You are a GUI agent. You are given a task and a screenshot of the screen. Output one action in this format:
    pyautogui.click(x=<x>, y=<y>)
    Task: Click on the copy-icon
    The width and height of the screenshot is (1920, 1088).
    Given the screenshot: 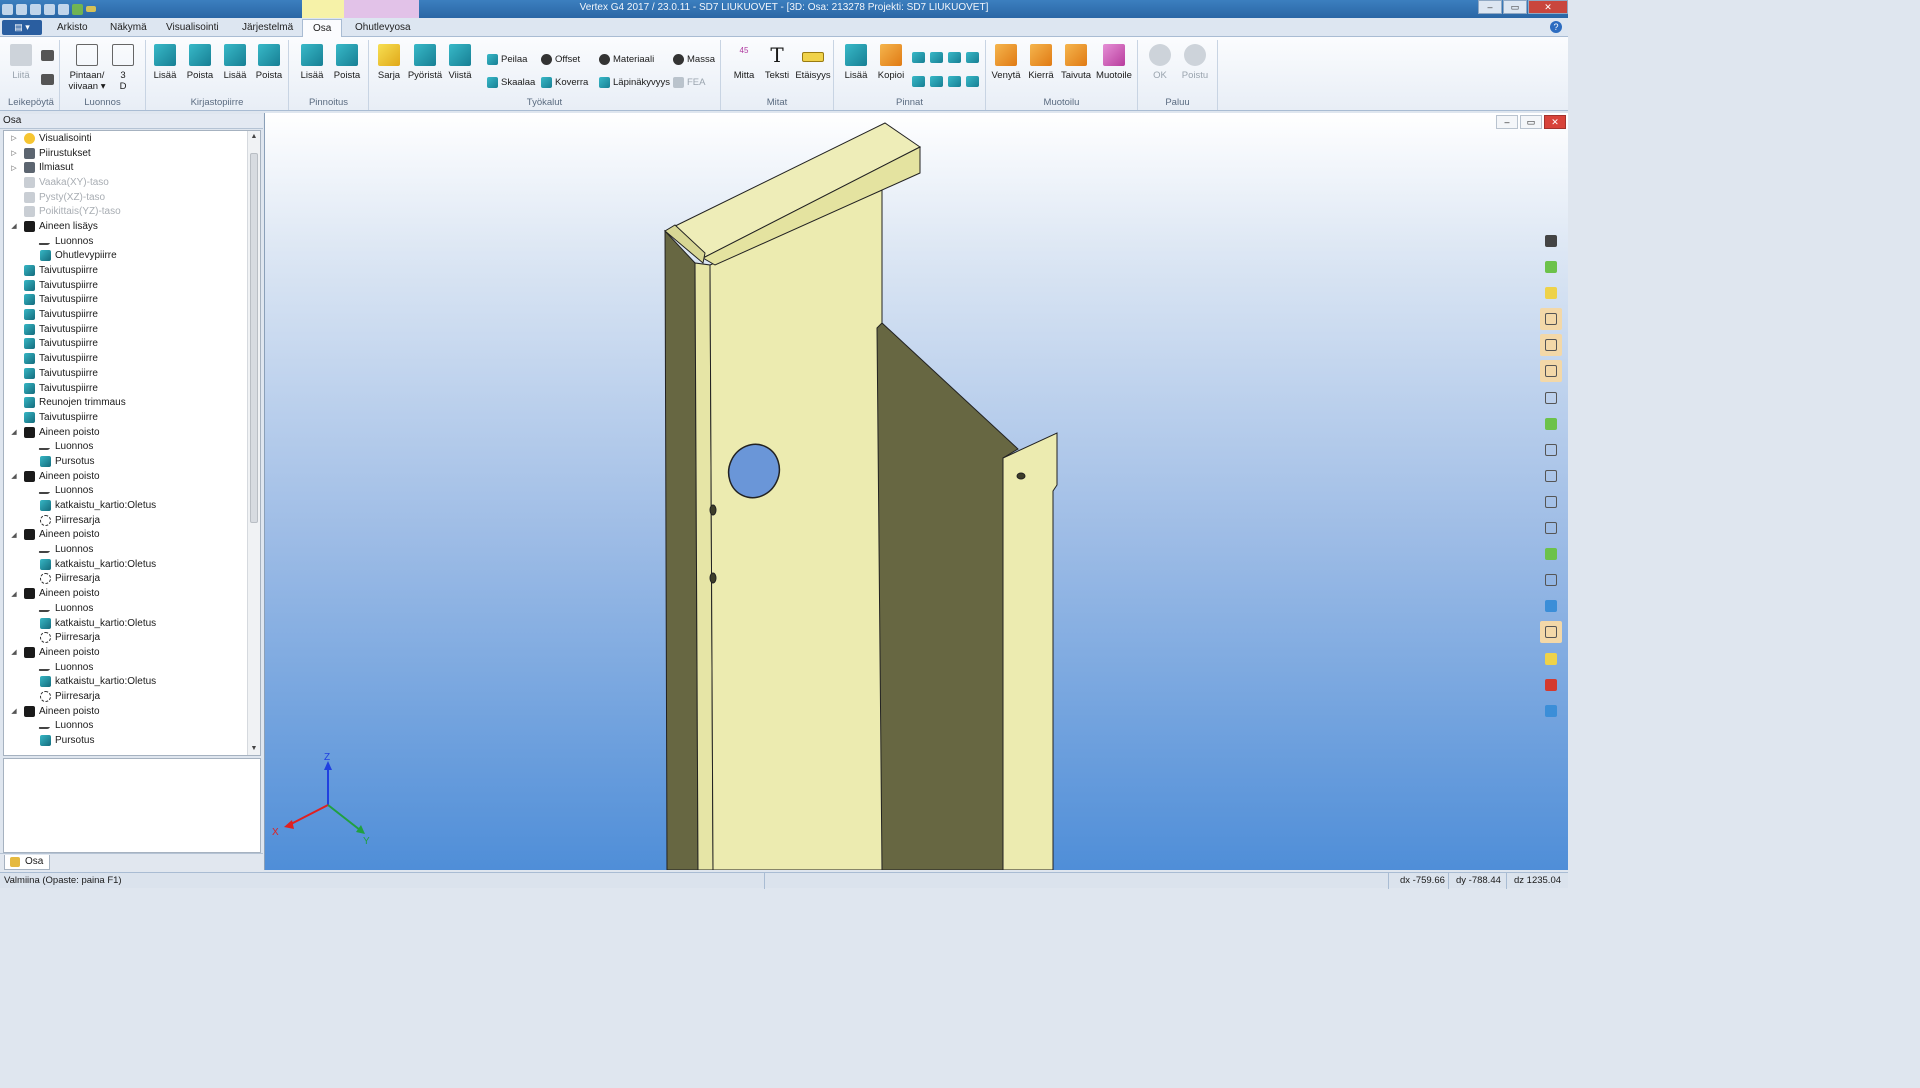 What is the action you would take?
    pyautogui.click(x=47, y=79)
    